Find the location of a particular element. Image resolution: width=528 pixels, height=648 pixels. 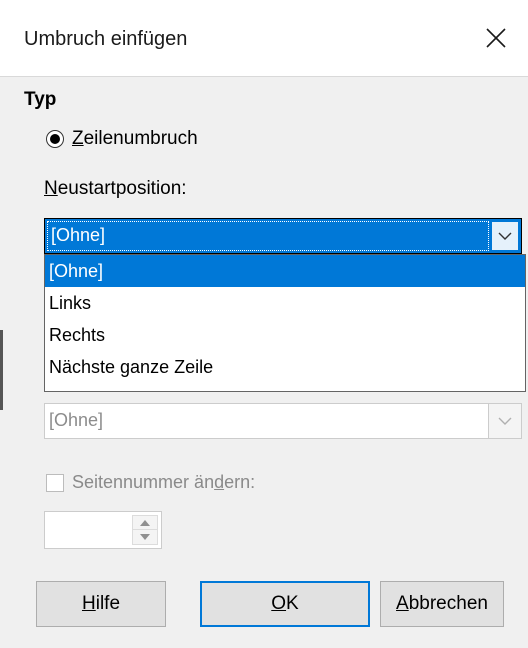

dropdown-option: [Ohne] is located at coordinates (285, 271).